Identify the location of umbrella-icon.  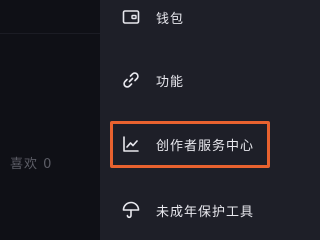
(131, 210).